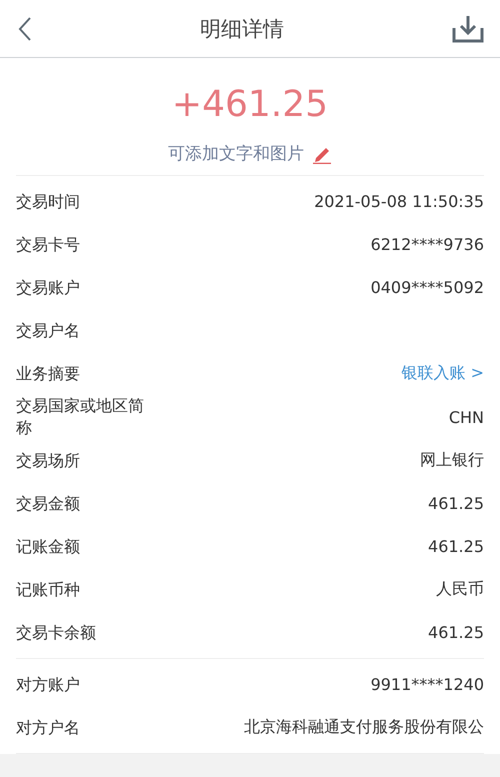  I want to click on field-label: 交易国家或地区简称, so click(80, 417).